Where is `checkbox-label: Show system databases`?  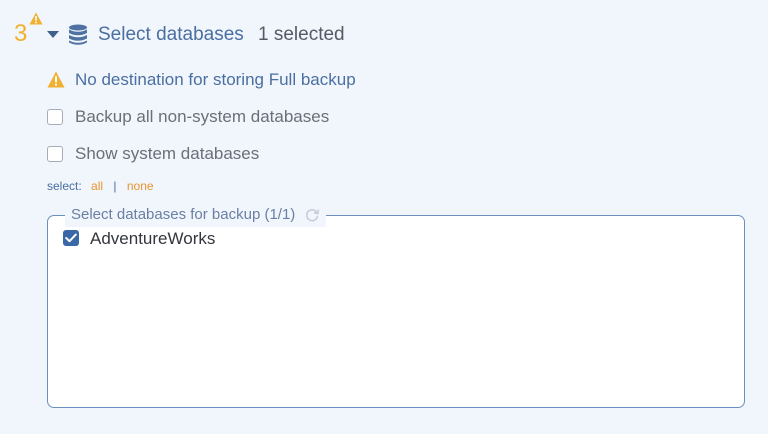
checkbox-label: Show system databases is located at coordinates (167, 154).